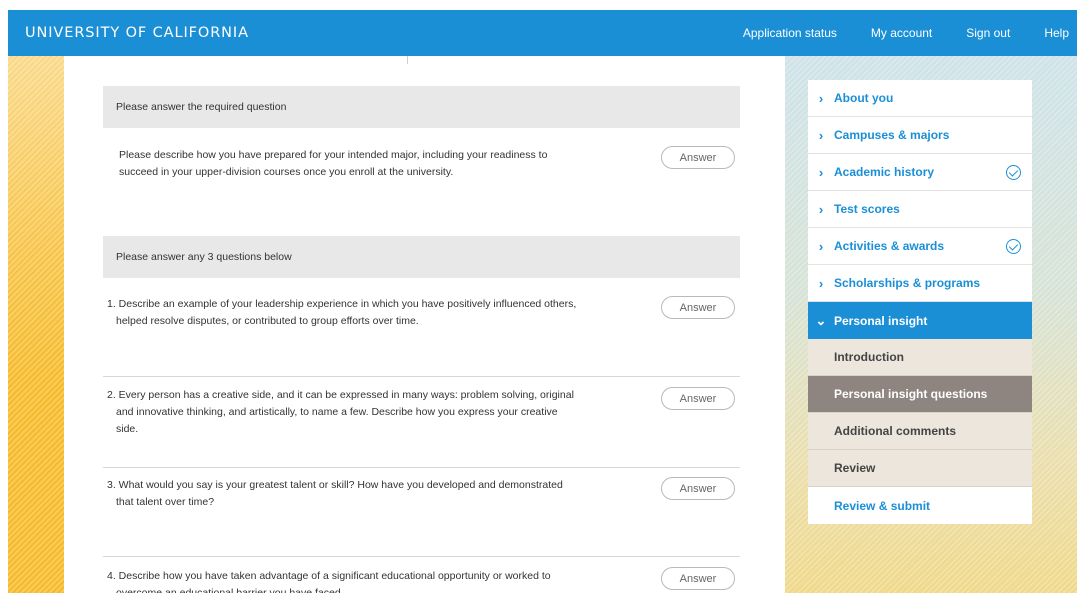  I want to click on answer-button-q2: Answer, so click(698, 398).